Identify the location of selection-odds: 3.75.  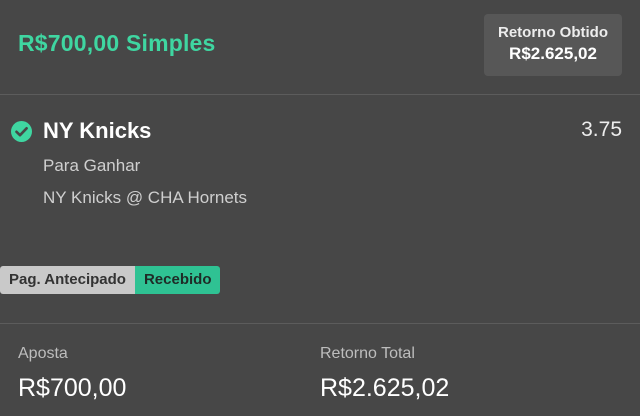
(601, 129).